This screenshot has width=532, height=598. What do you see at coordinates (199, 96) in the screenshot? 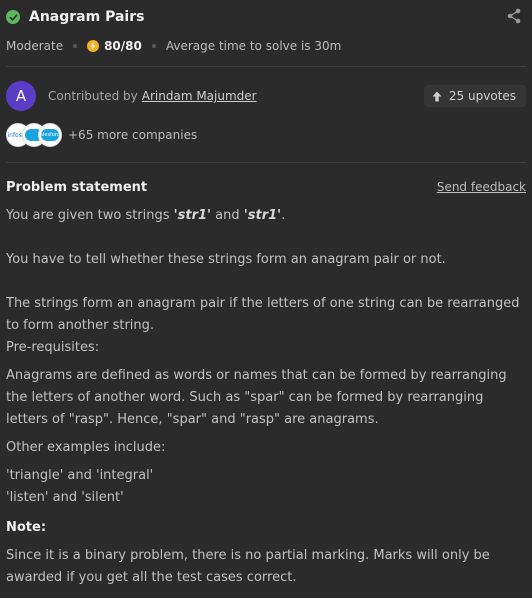
I see `contributor-link: Arindam Majumder` at bounding box center [199, 96].